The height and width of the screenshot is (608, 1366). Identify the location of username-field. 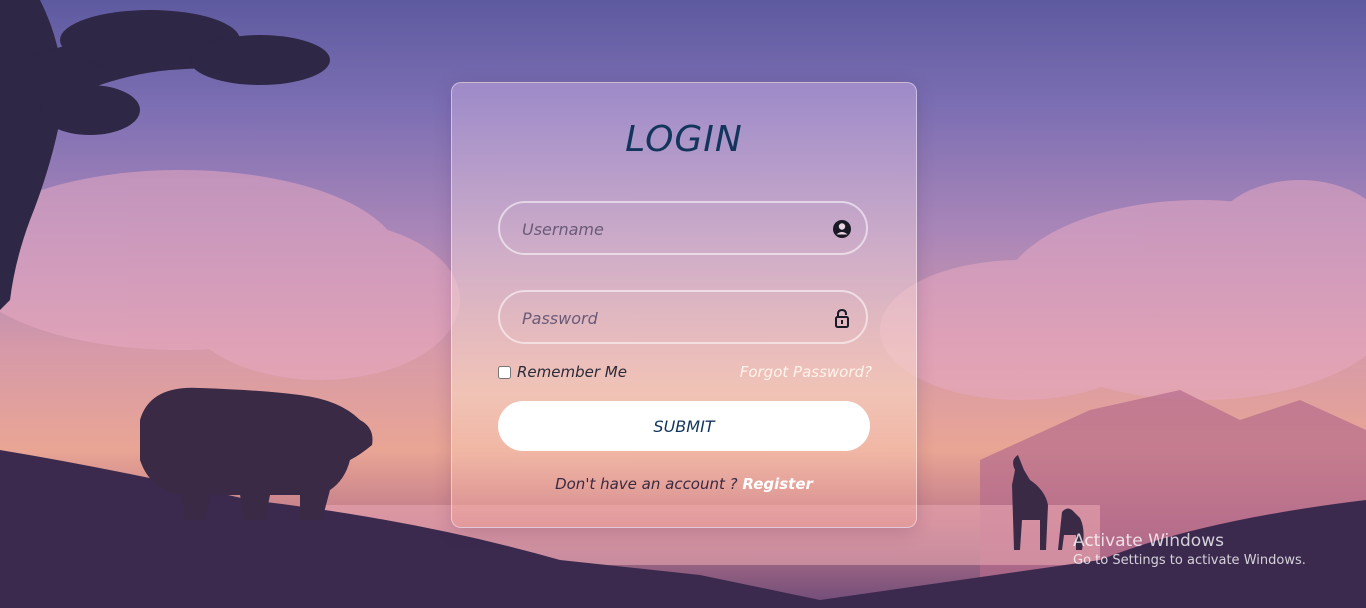
(683, 228).